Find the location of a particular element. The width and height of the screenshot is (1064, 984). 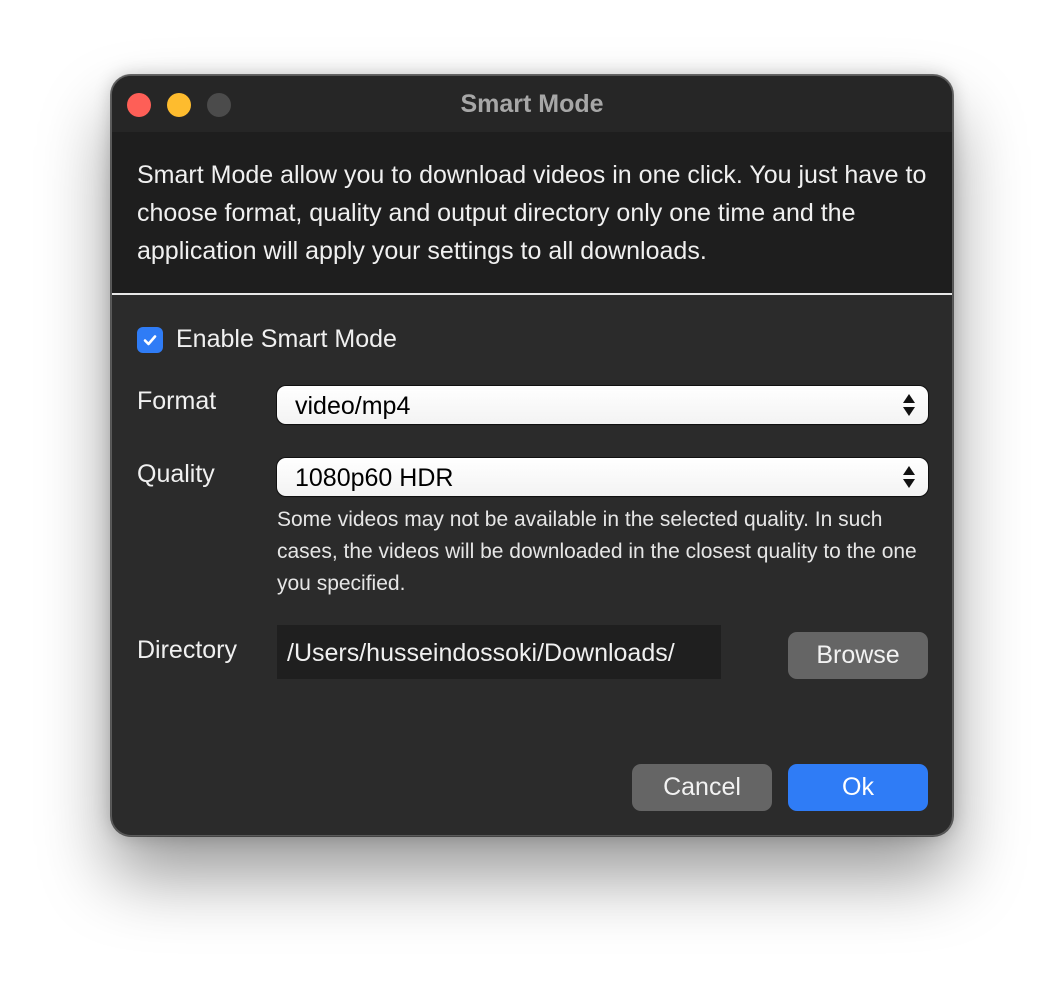

checkmark-icon is located at coordinates (150, 339).